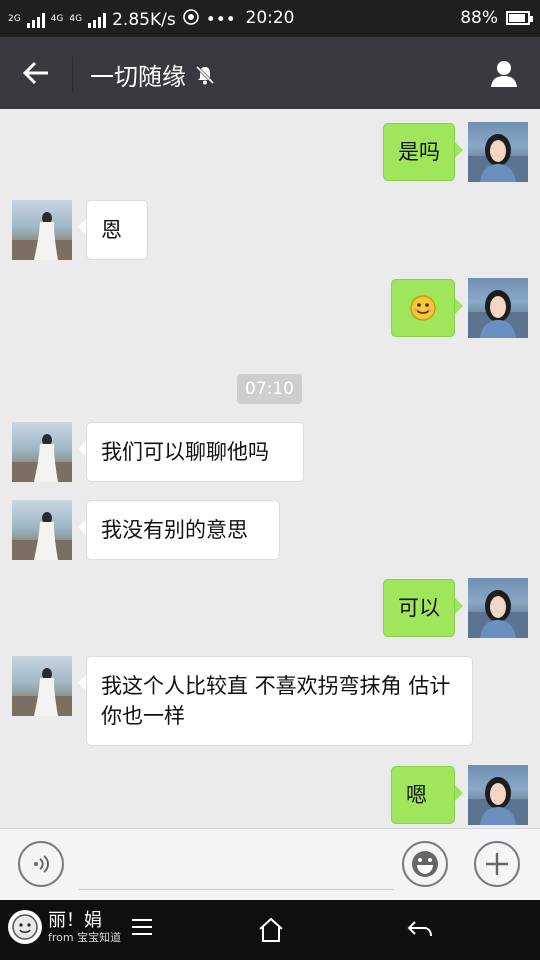 The height and width of the screenshot is (960, 540). Describe the element at coordinates (138, 77) in the screenshot. I see `contact-name: 一切随缘` at that location.